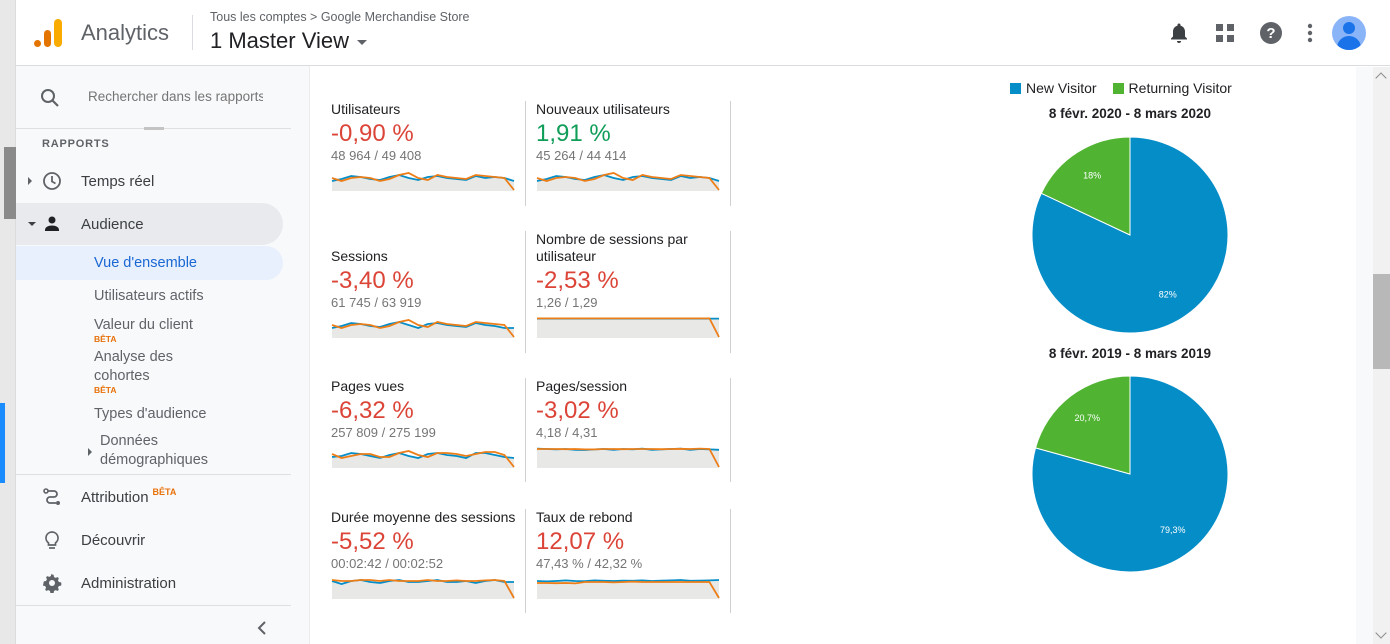 The image size is (1390, 644). Describe the element at coordinates (8, 322) in the screenshot. I see `browser-edge` at that location.